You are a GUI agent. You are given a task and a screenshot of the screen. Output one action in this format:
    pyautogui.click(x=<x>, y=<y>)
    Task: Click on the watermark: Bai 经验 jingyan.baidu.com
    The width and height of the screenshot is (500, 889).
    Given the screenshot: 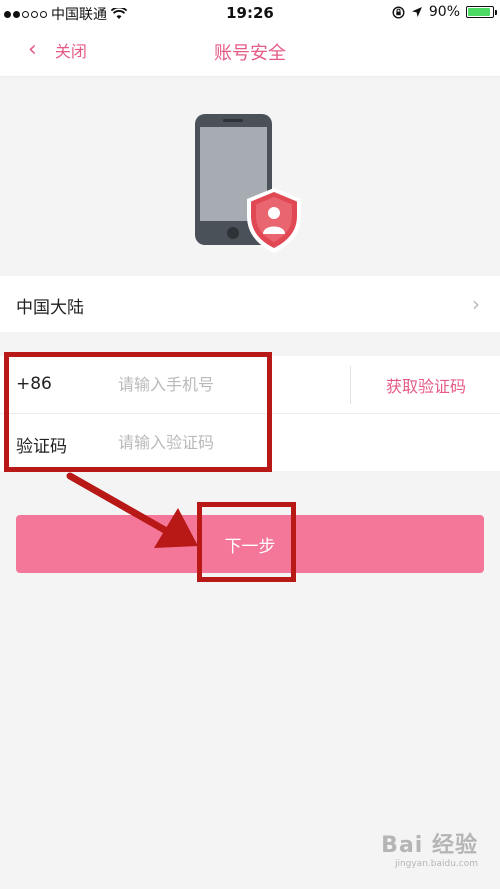 What is the action you would take?
    pyautogui.click(x=429, y=848)
    